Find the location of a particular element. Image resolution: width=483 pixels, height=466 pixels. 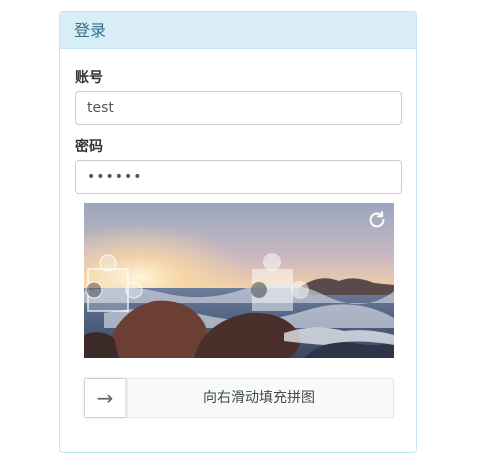

account-input: test is located at coordinates (238, 108).